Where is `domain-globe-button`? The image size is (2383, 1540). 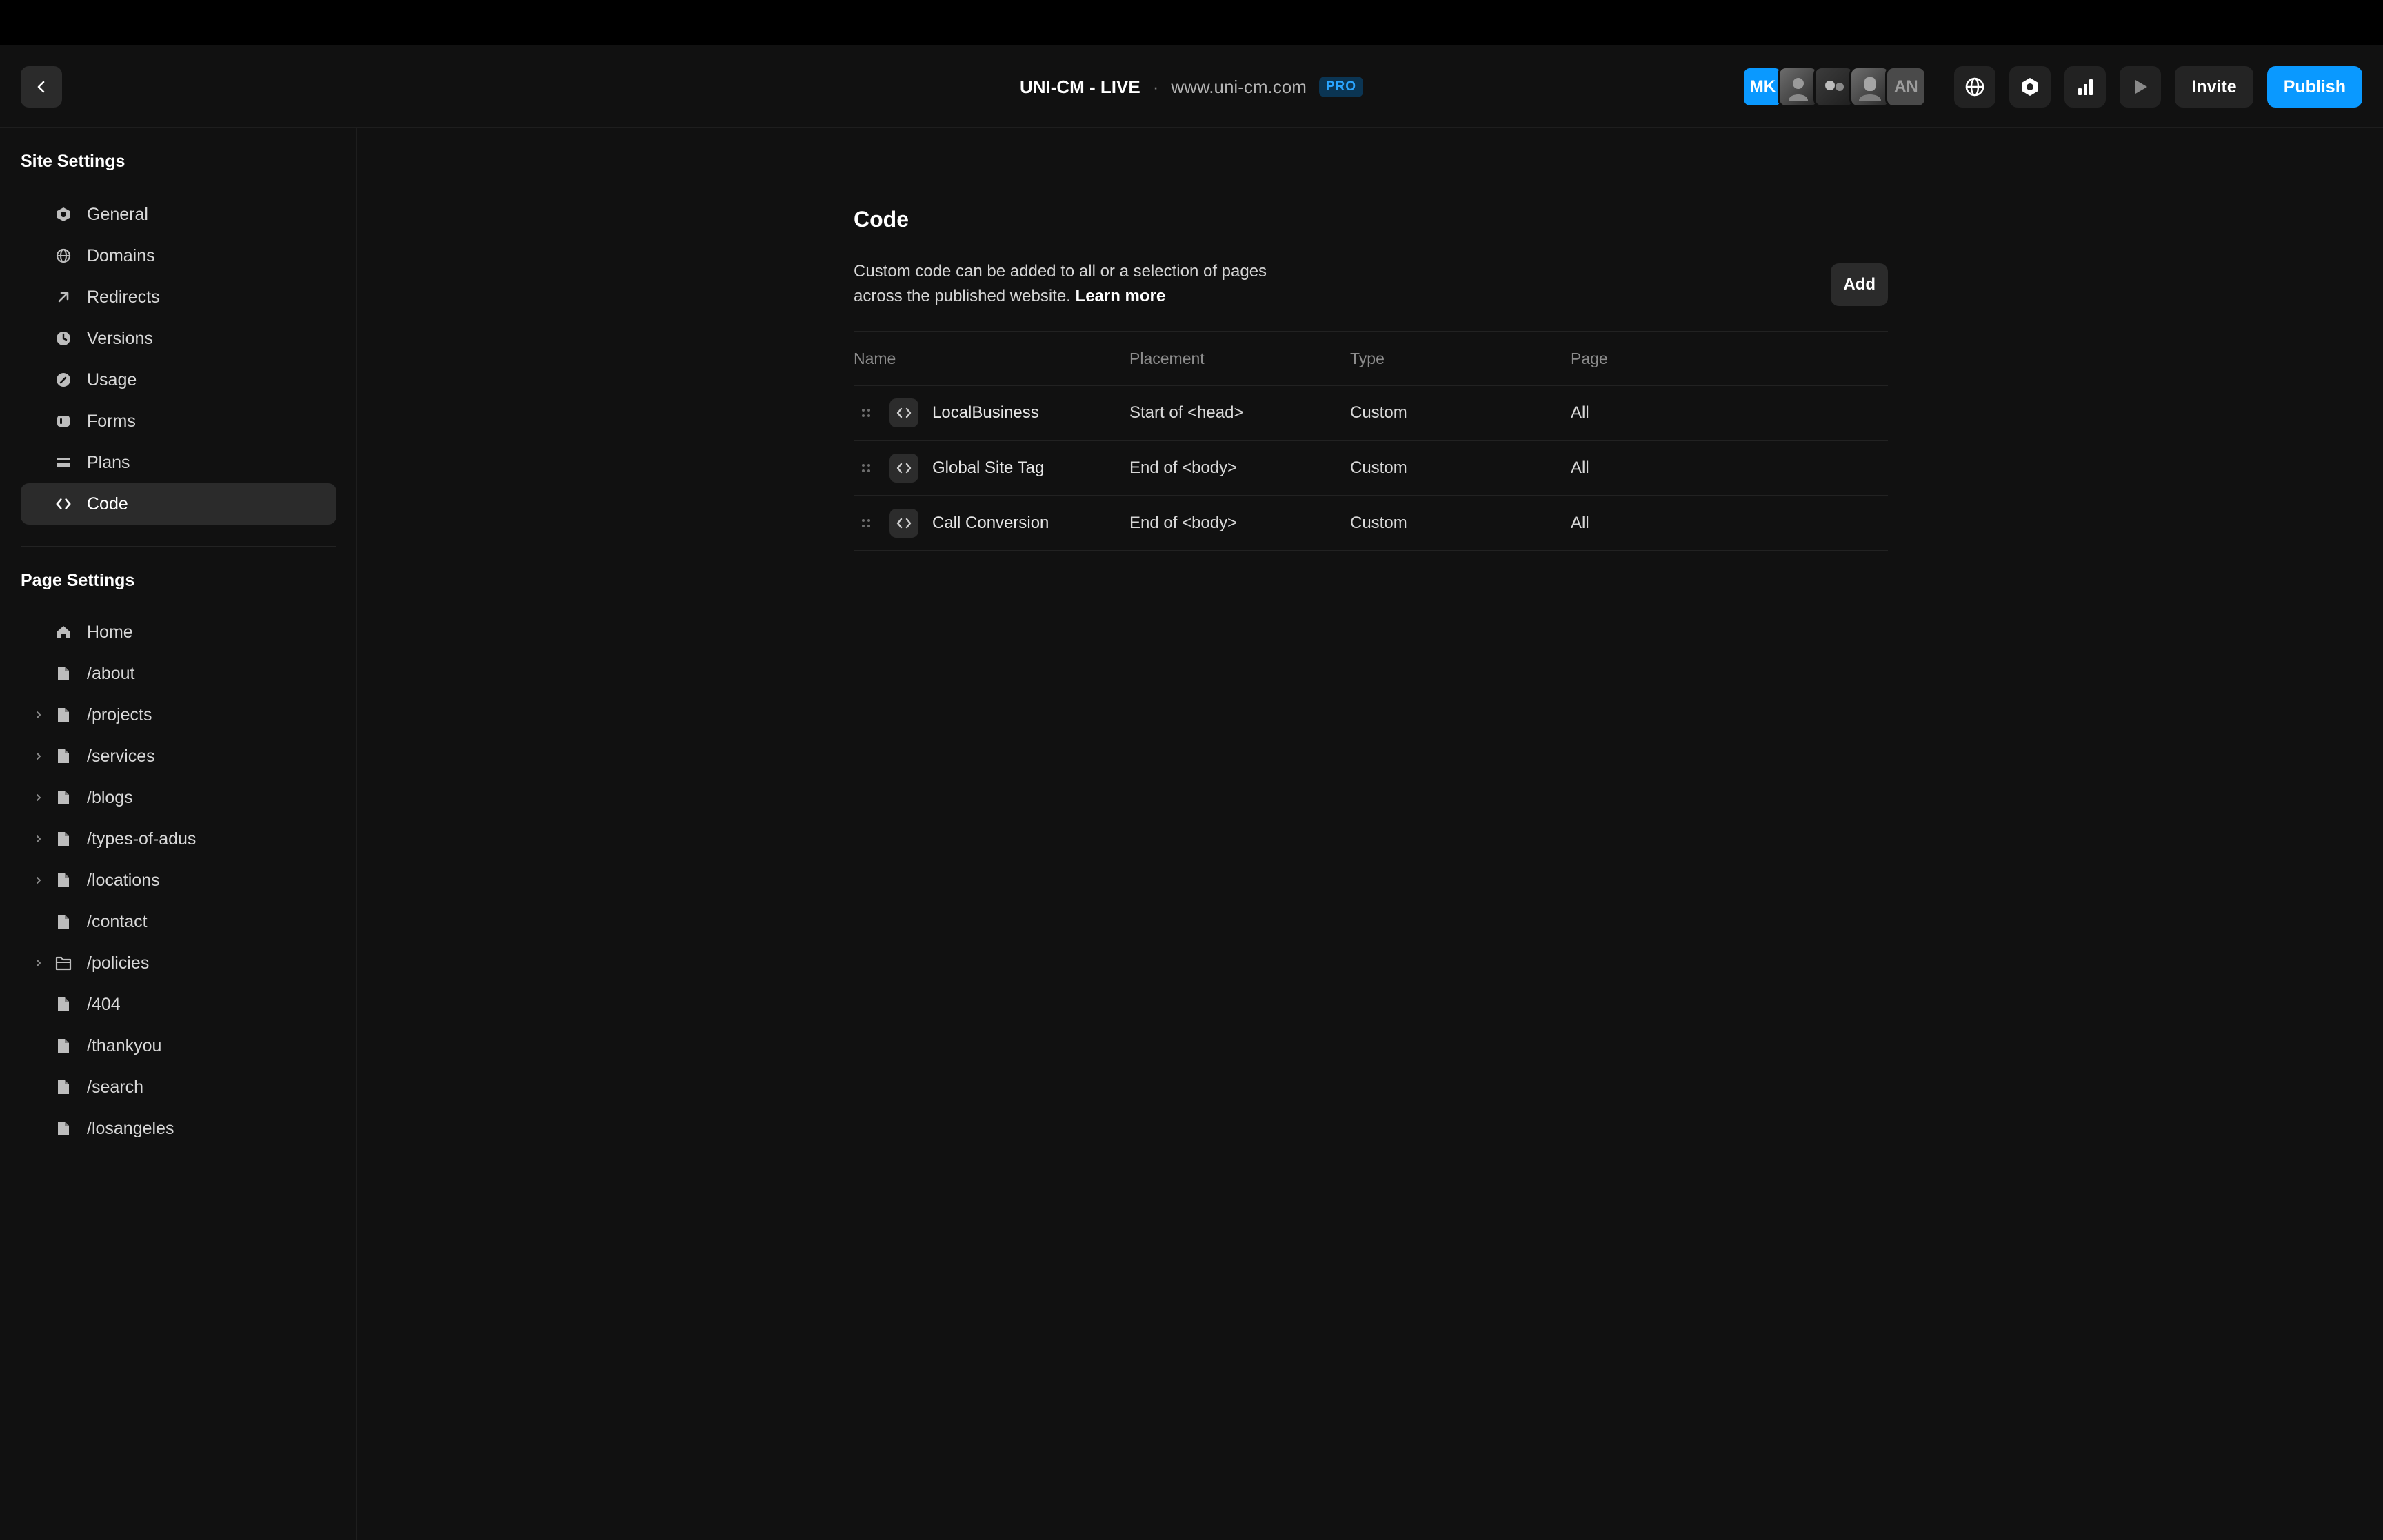 domain-globe-button is located at coordinates (1975, 87).